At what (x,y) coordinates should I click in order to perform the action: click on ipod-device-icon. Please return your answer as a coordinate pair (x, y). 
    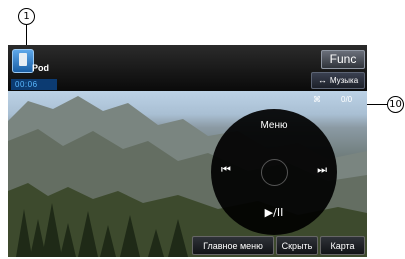
    Looking at the image, I should click on (23, 59).